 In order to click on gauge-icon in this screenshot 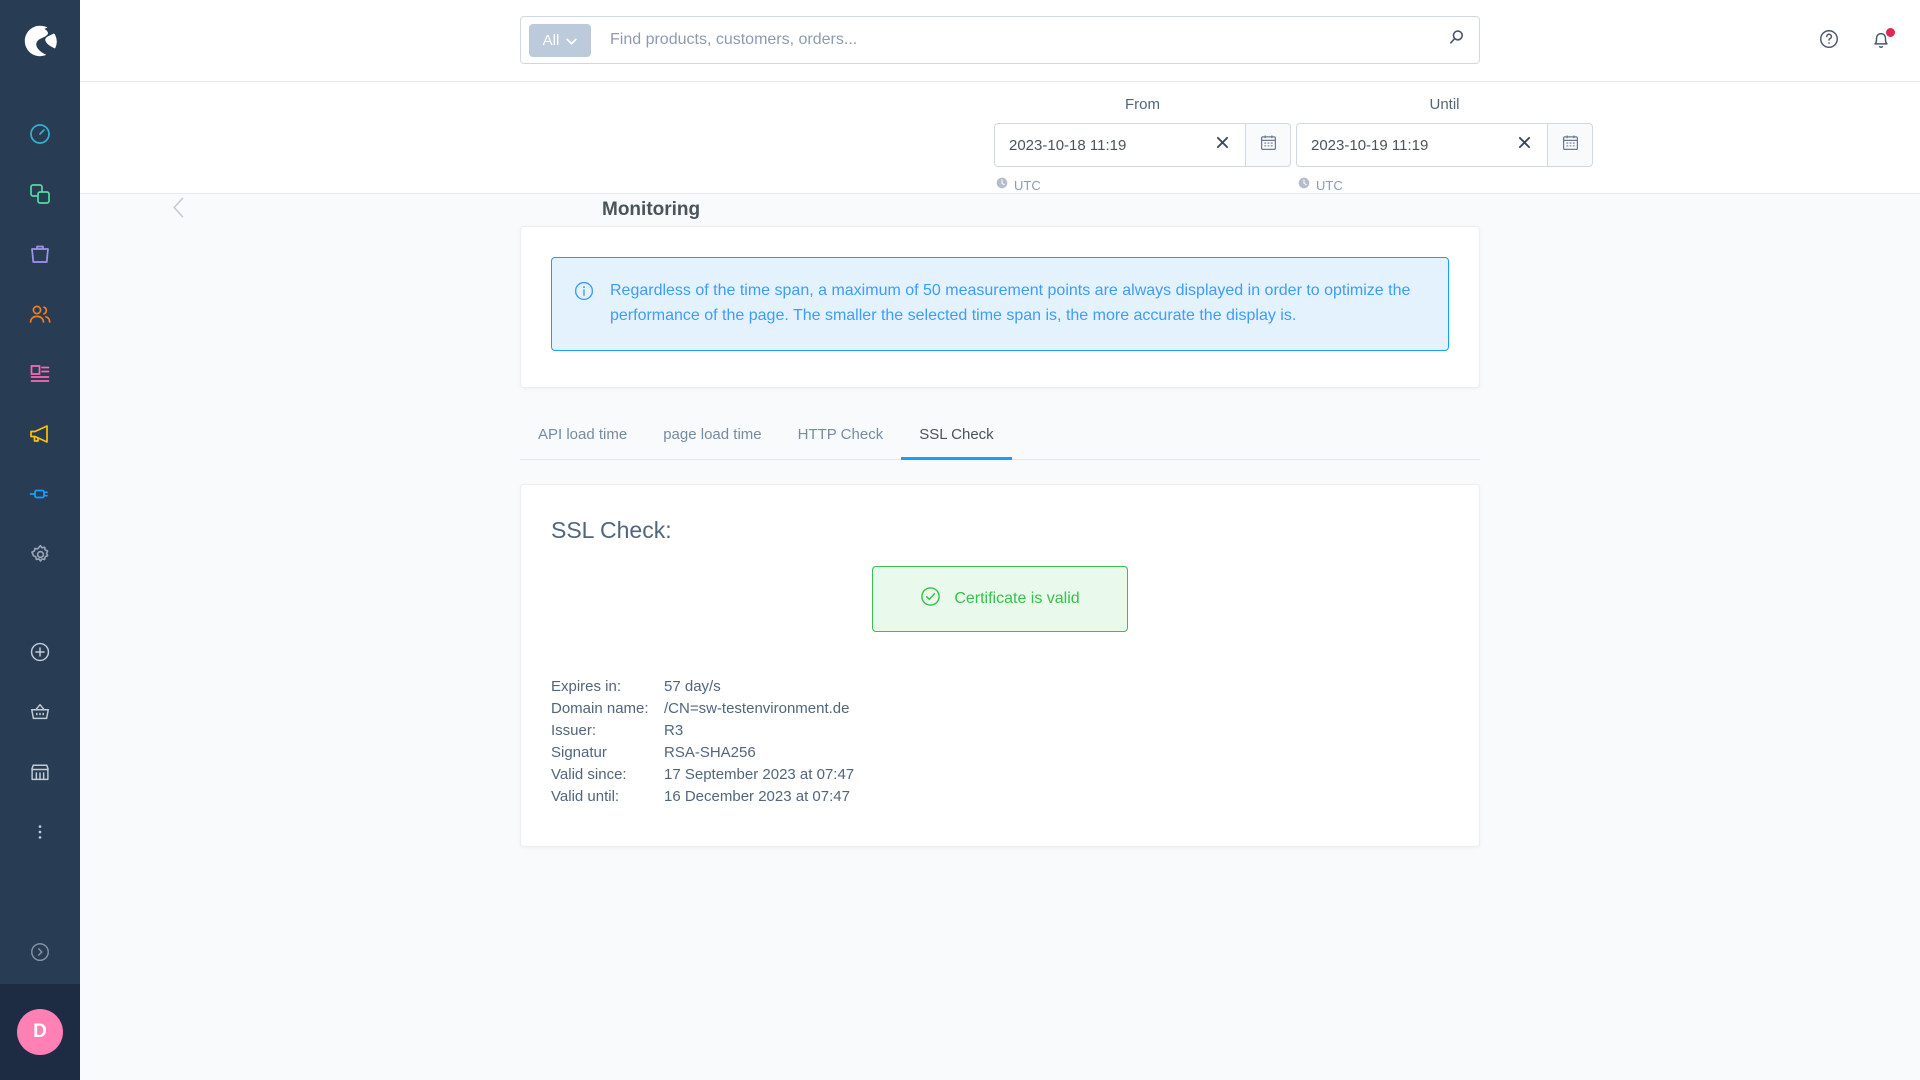, I will do `click(40, 134)`.